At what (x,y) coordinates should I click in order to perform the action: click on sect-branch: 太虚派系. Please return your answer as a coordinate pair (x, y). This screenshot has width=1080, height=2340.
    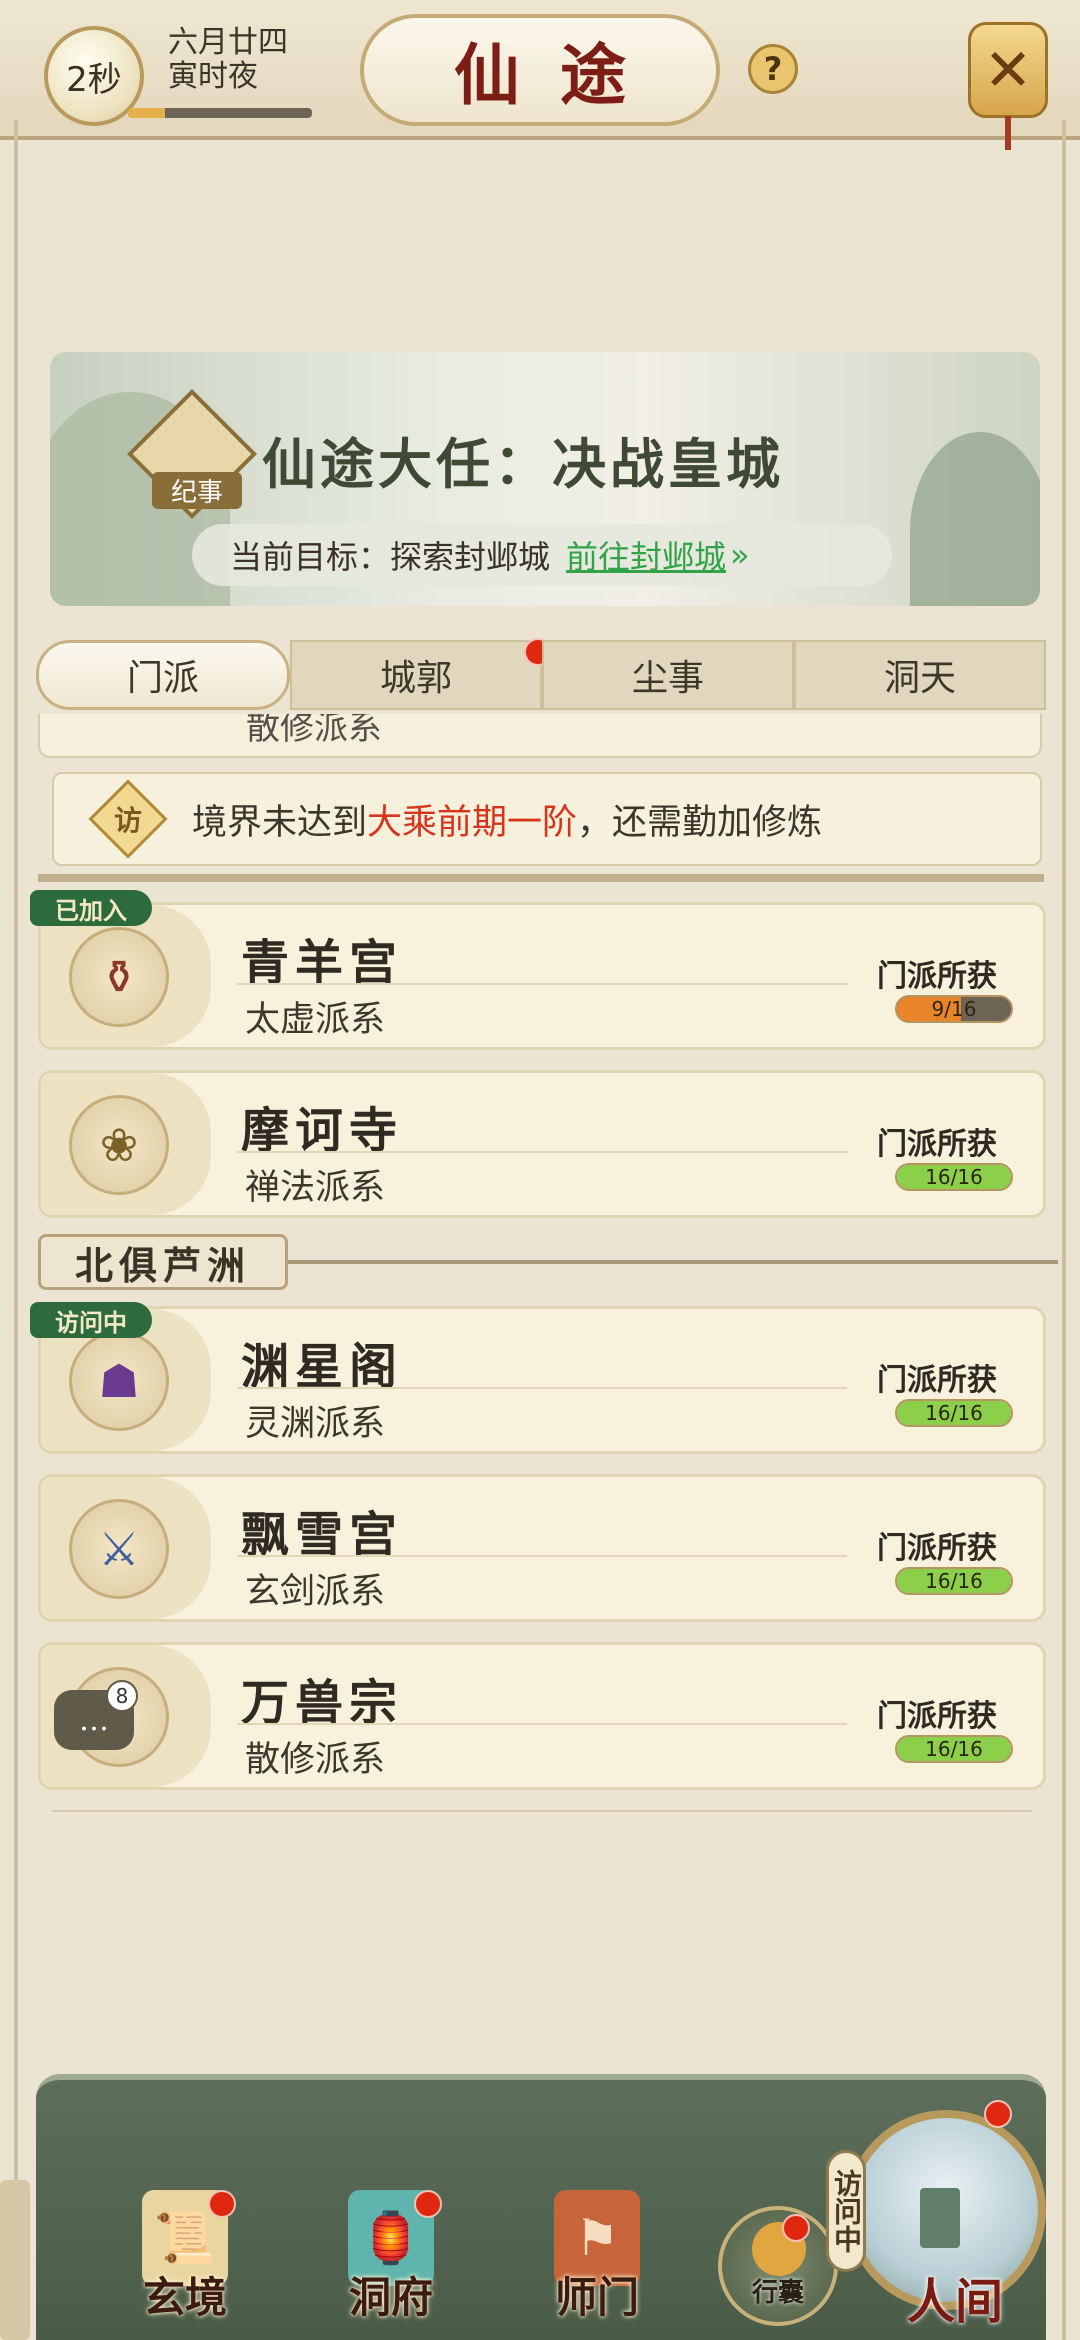
    Looking at the image, I should click on (315, 1020).